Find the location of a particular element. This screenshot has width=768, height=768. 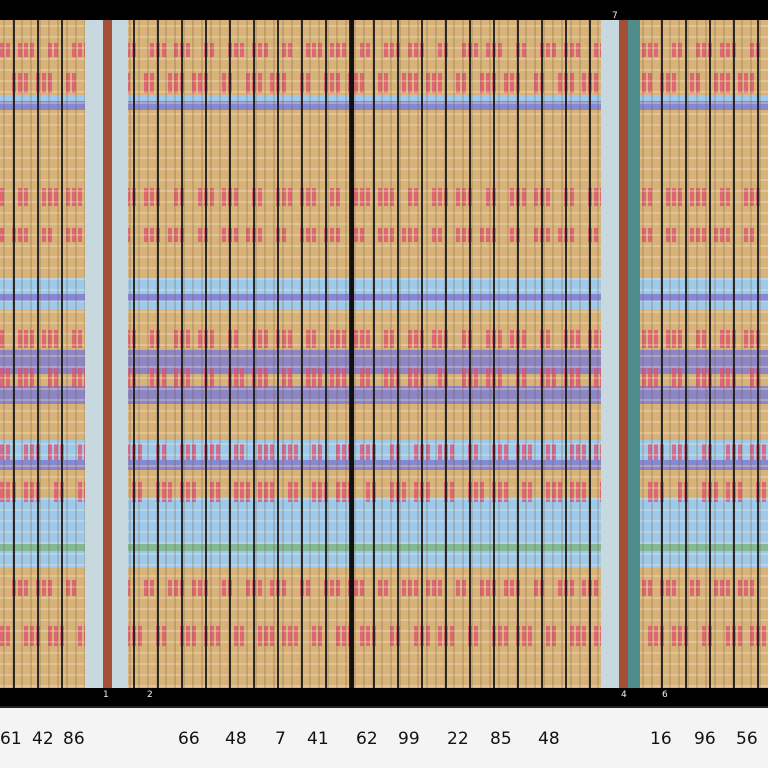

ruler-label: 66 is located at coordinates (189, 739).